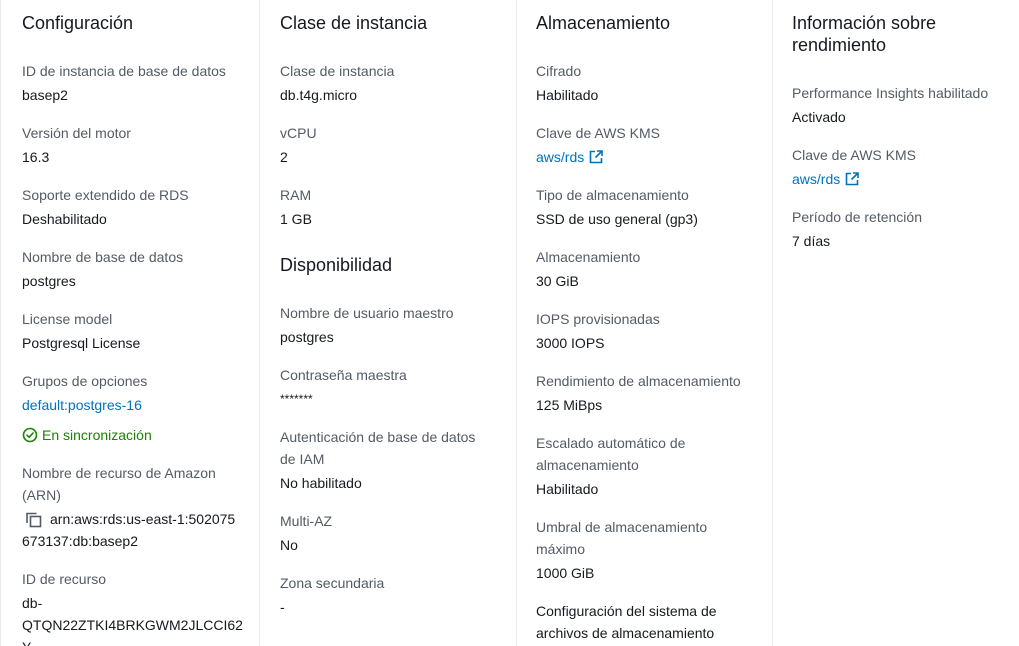 The height and width of the screenshot is (646, 1019). What do you see at coordinates (30, 435) in the screenshot?
I see `check-circle-icon` at bounding box center [30, 435].